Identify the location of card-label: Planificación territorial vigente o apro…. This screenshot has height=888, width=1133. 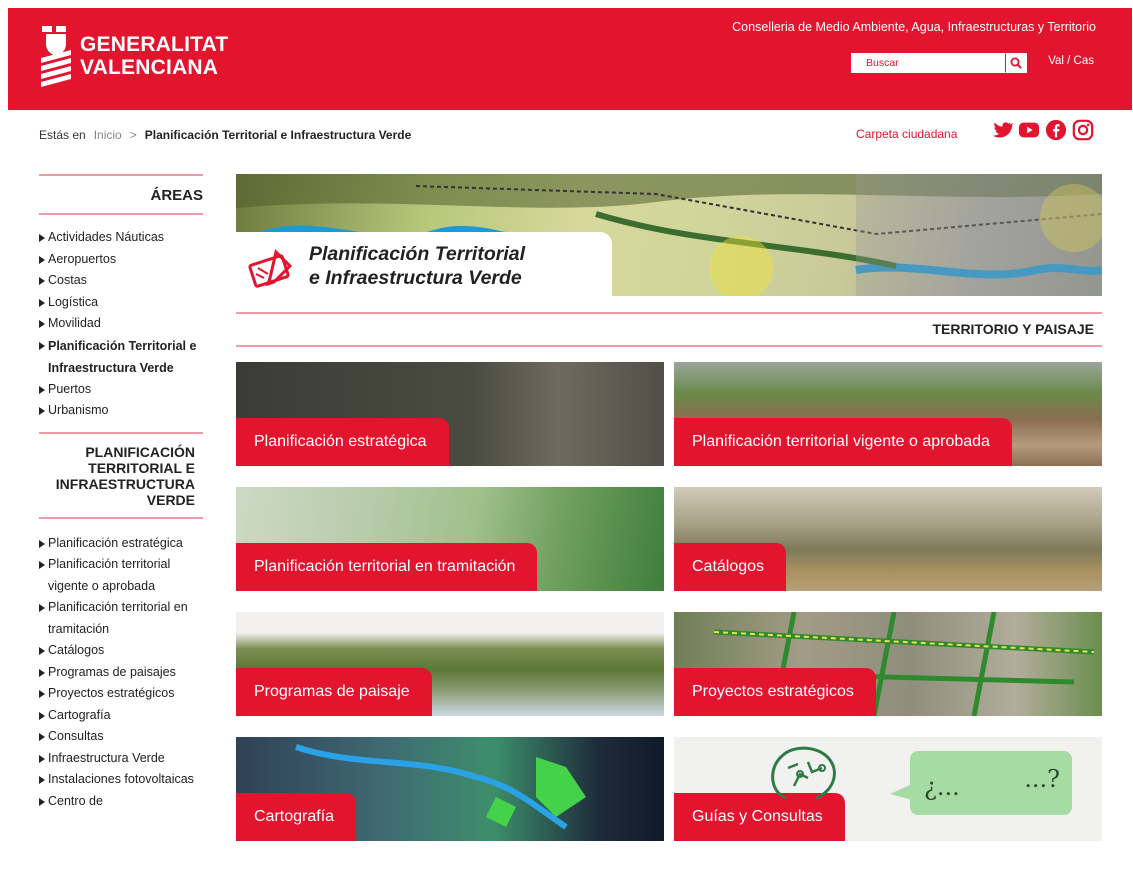
(843, 442).